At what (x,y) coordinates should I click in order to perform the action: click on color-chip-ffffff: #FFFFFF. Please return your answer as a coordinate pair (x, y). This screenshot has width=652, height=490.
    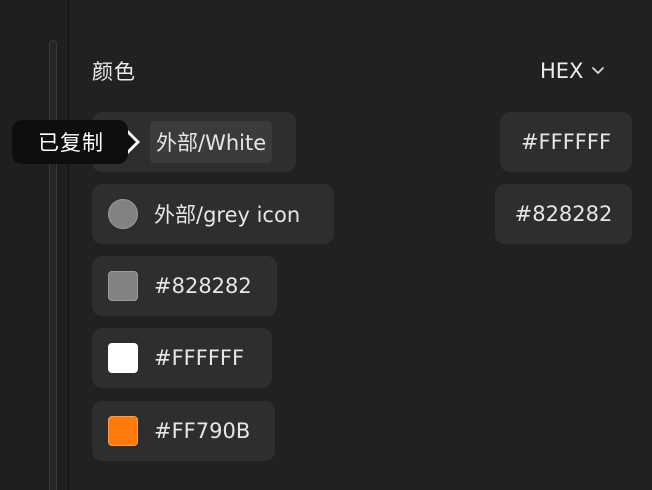
    Looking at the image, I should click on (182, 358).